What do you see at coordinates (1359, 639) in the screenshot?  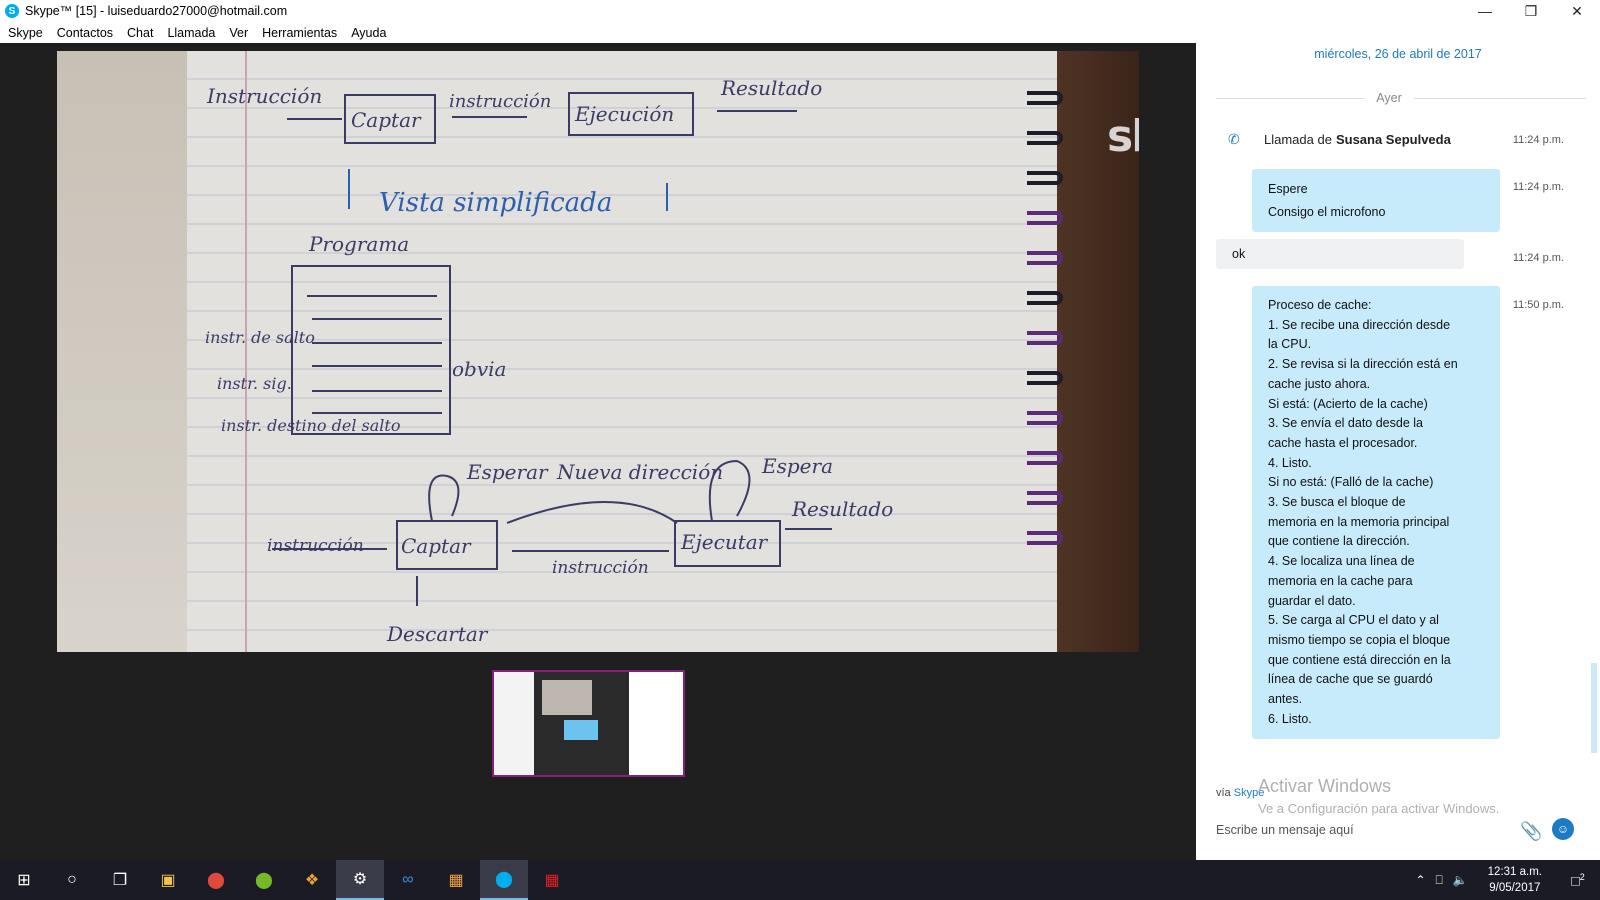 I see `message-line: mismo tiempo se copia el bloque` at bounding box center [1359, 639].